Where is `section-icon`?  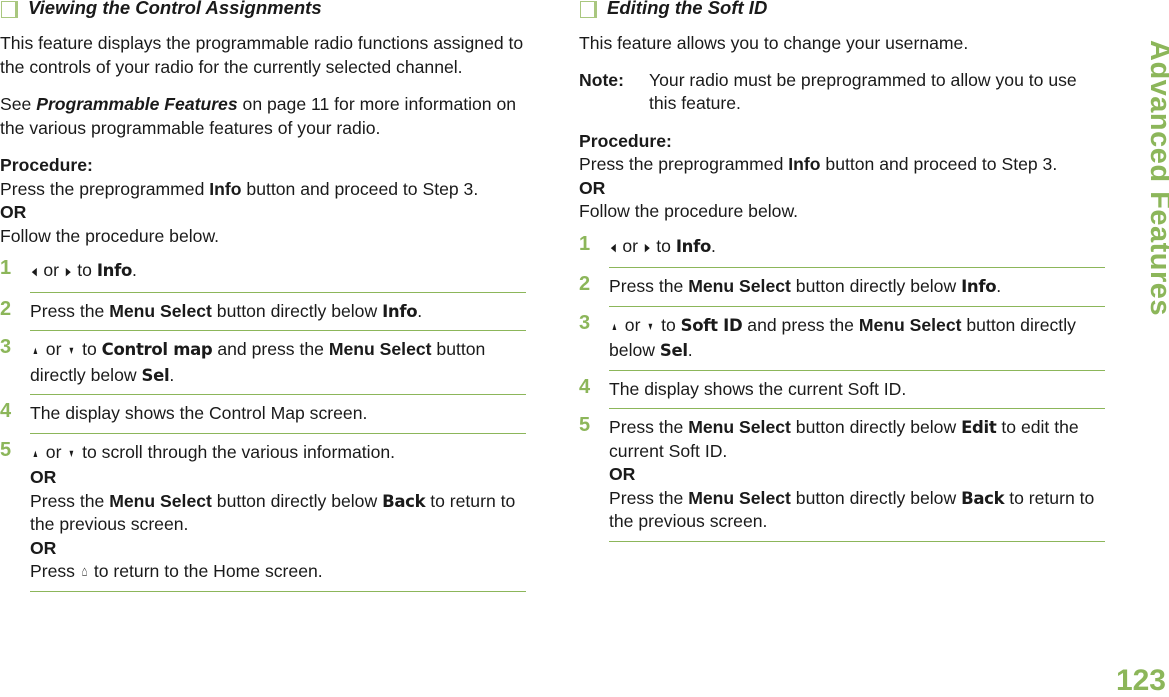 section-icon is located at coordinates (9, 9).